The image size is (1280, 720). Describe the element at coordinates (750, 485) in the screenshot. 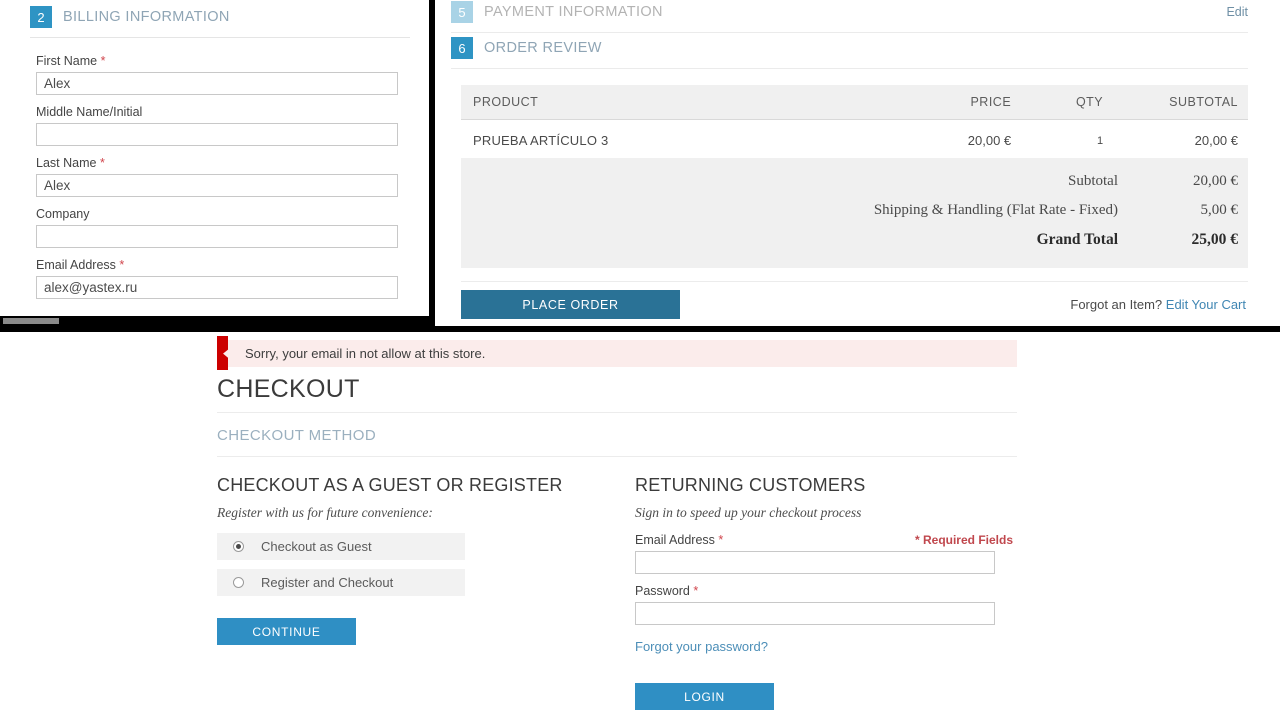

I see `returning-column-title: RETURNING CUSTOMERS` at that location.